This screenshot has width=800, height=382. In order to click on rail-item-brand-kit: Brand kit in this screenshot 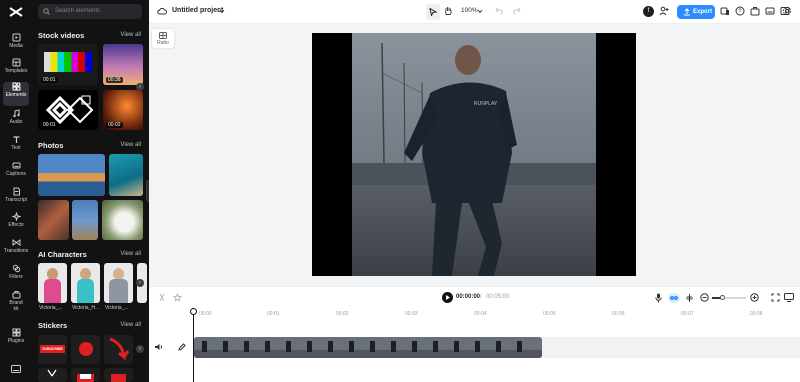, I will do `click(16, 304)`.